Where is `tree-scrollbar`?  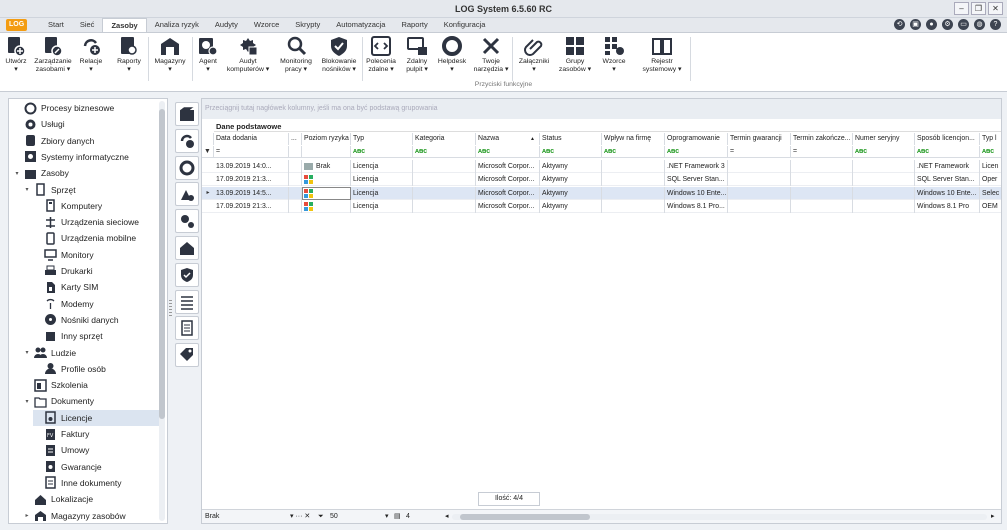
tree-scrollbar is located at coordinates (162, 311).